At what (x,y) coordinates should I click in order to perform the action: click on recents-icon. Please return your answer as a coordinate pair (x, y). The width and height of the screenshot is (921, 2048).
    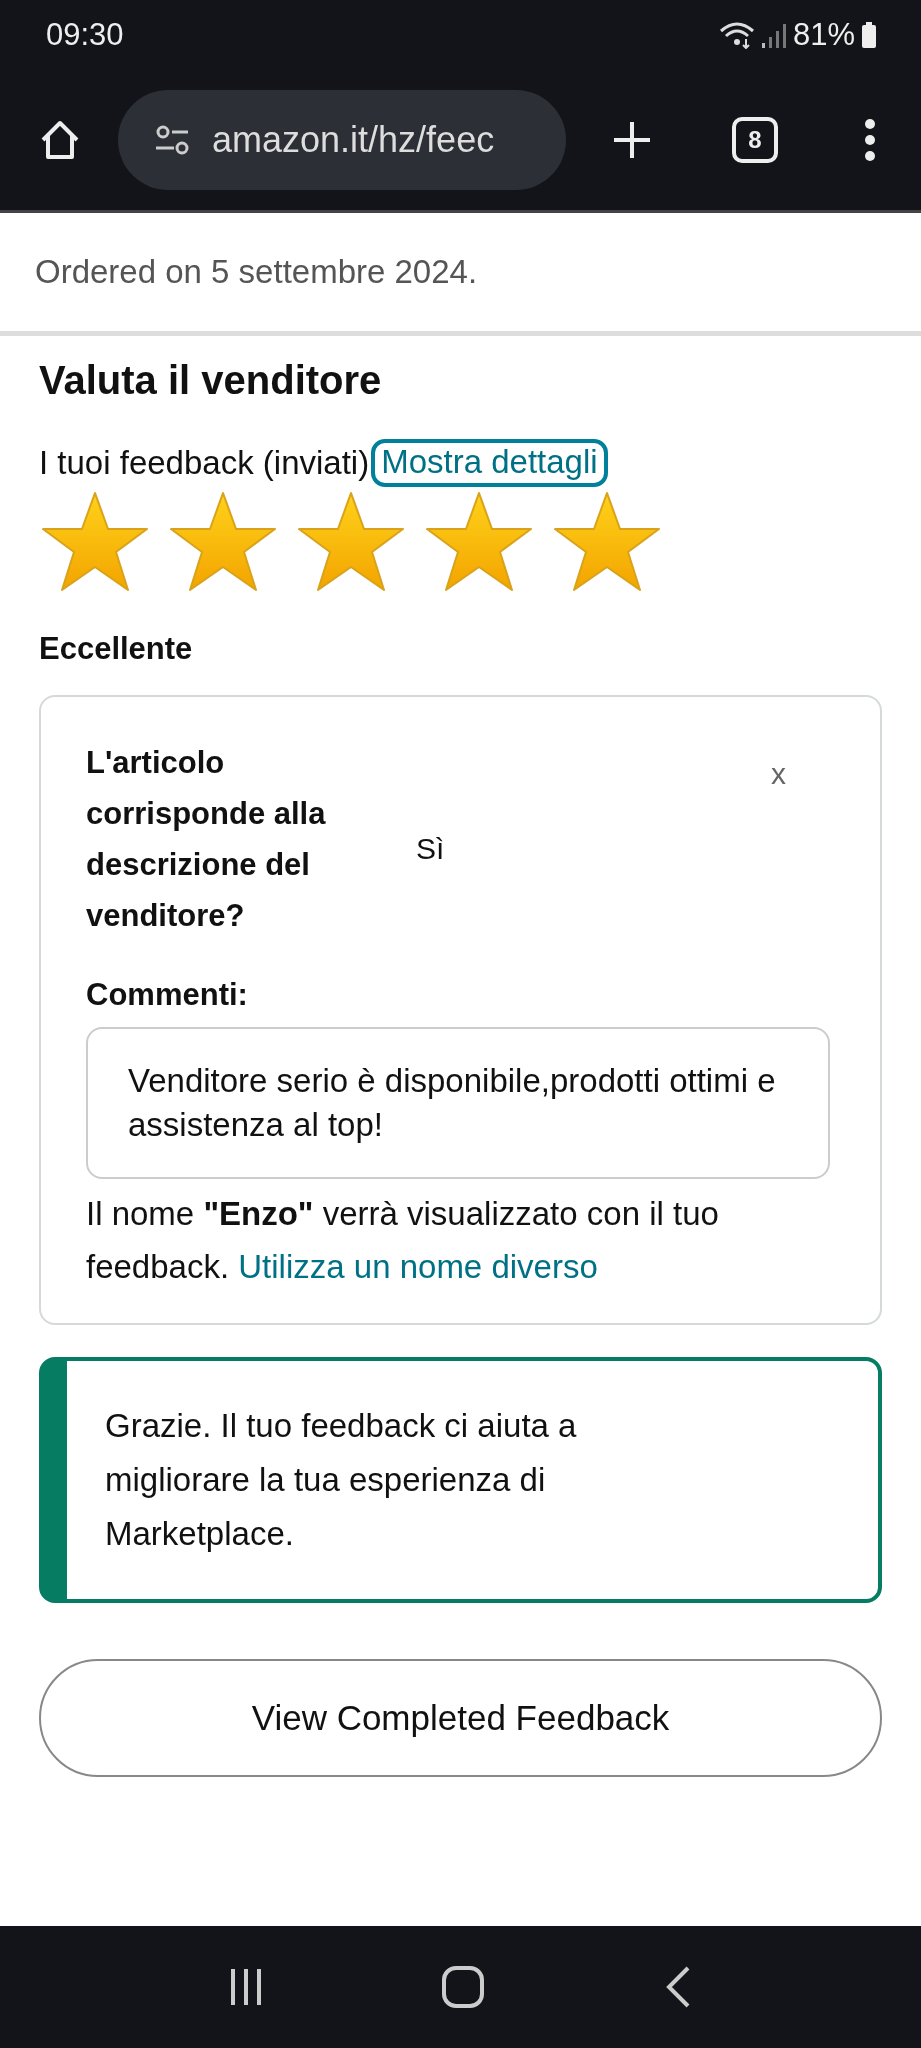
    Looking at the image, I should click on (246, 1987).